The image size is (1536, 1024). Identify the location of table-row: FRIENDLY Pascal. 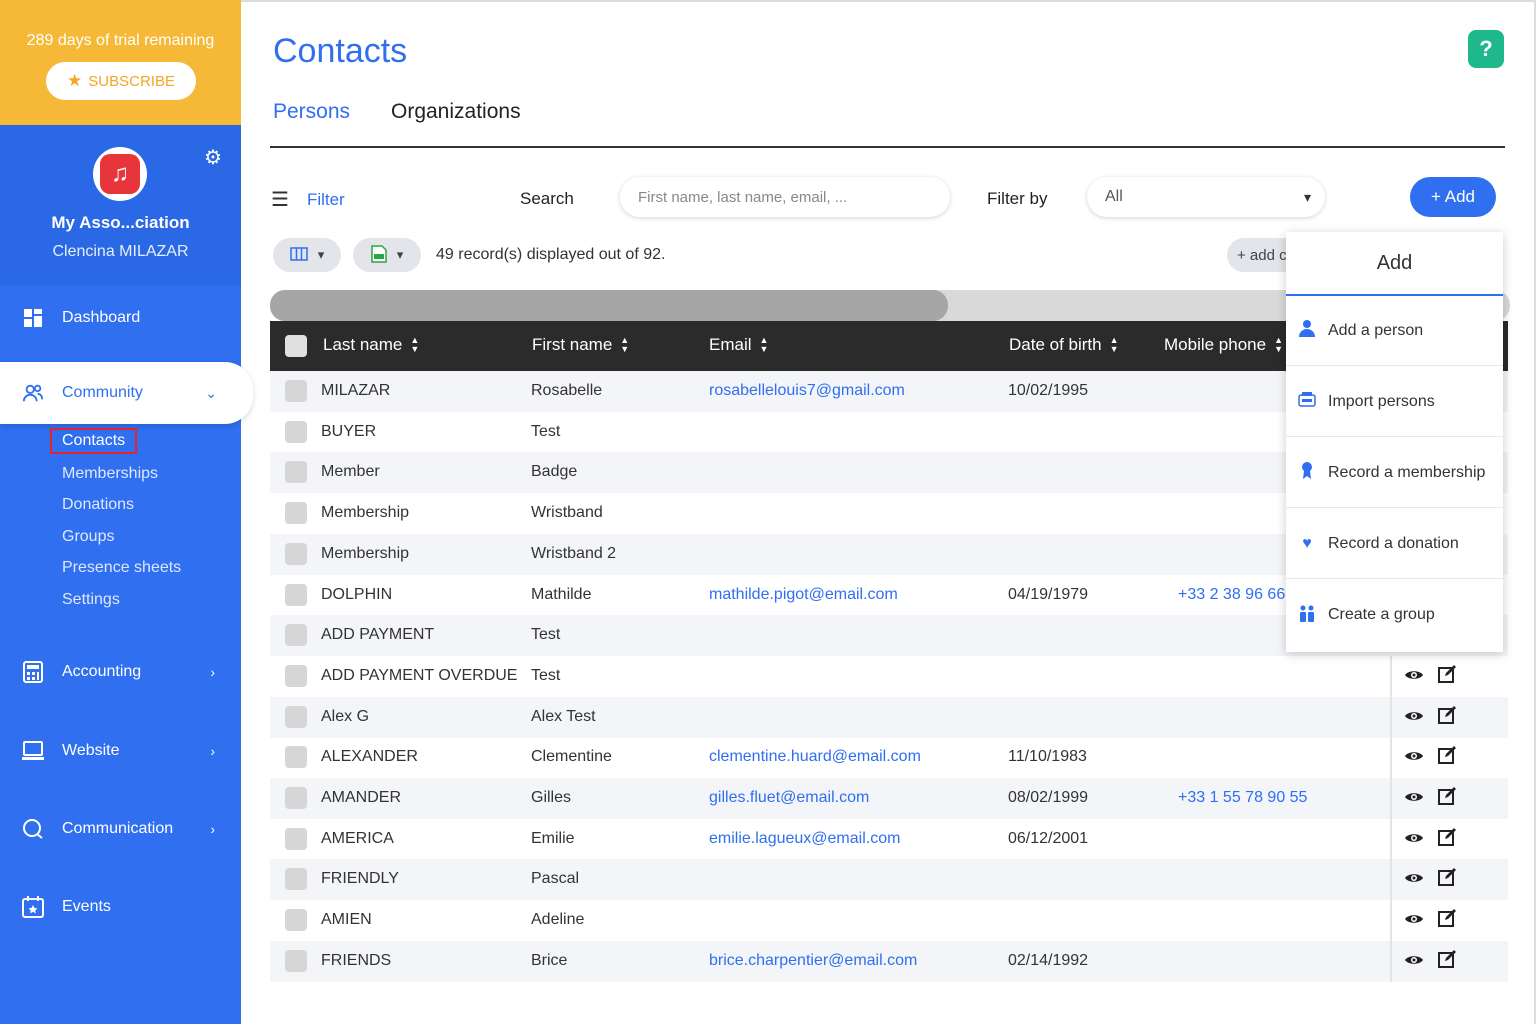
(889, 879).